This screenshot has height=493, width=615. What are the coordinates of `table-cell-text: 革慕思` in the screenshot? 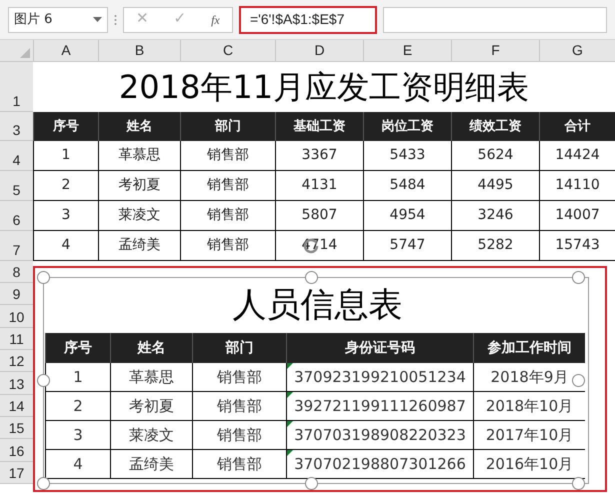 It's located at (151, 377).